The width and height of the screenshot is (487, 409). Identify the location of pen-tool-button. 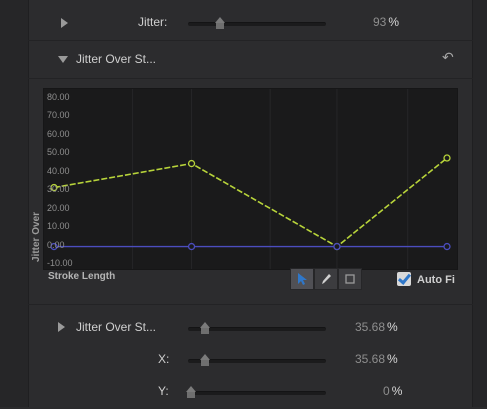
(326, 279).